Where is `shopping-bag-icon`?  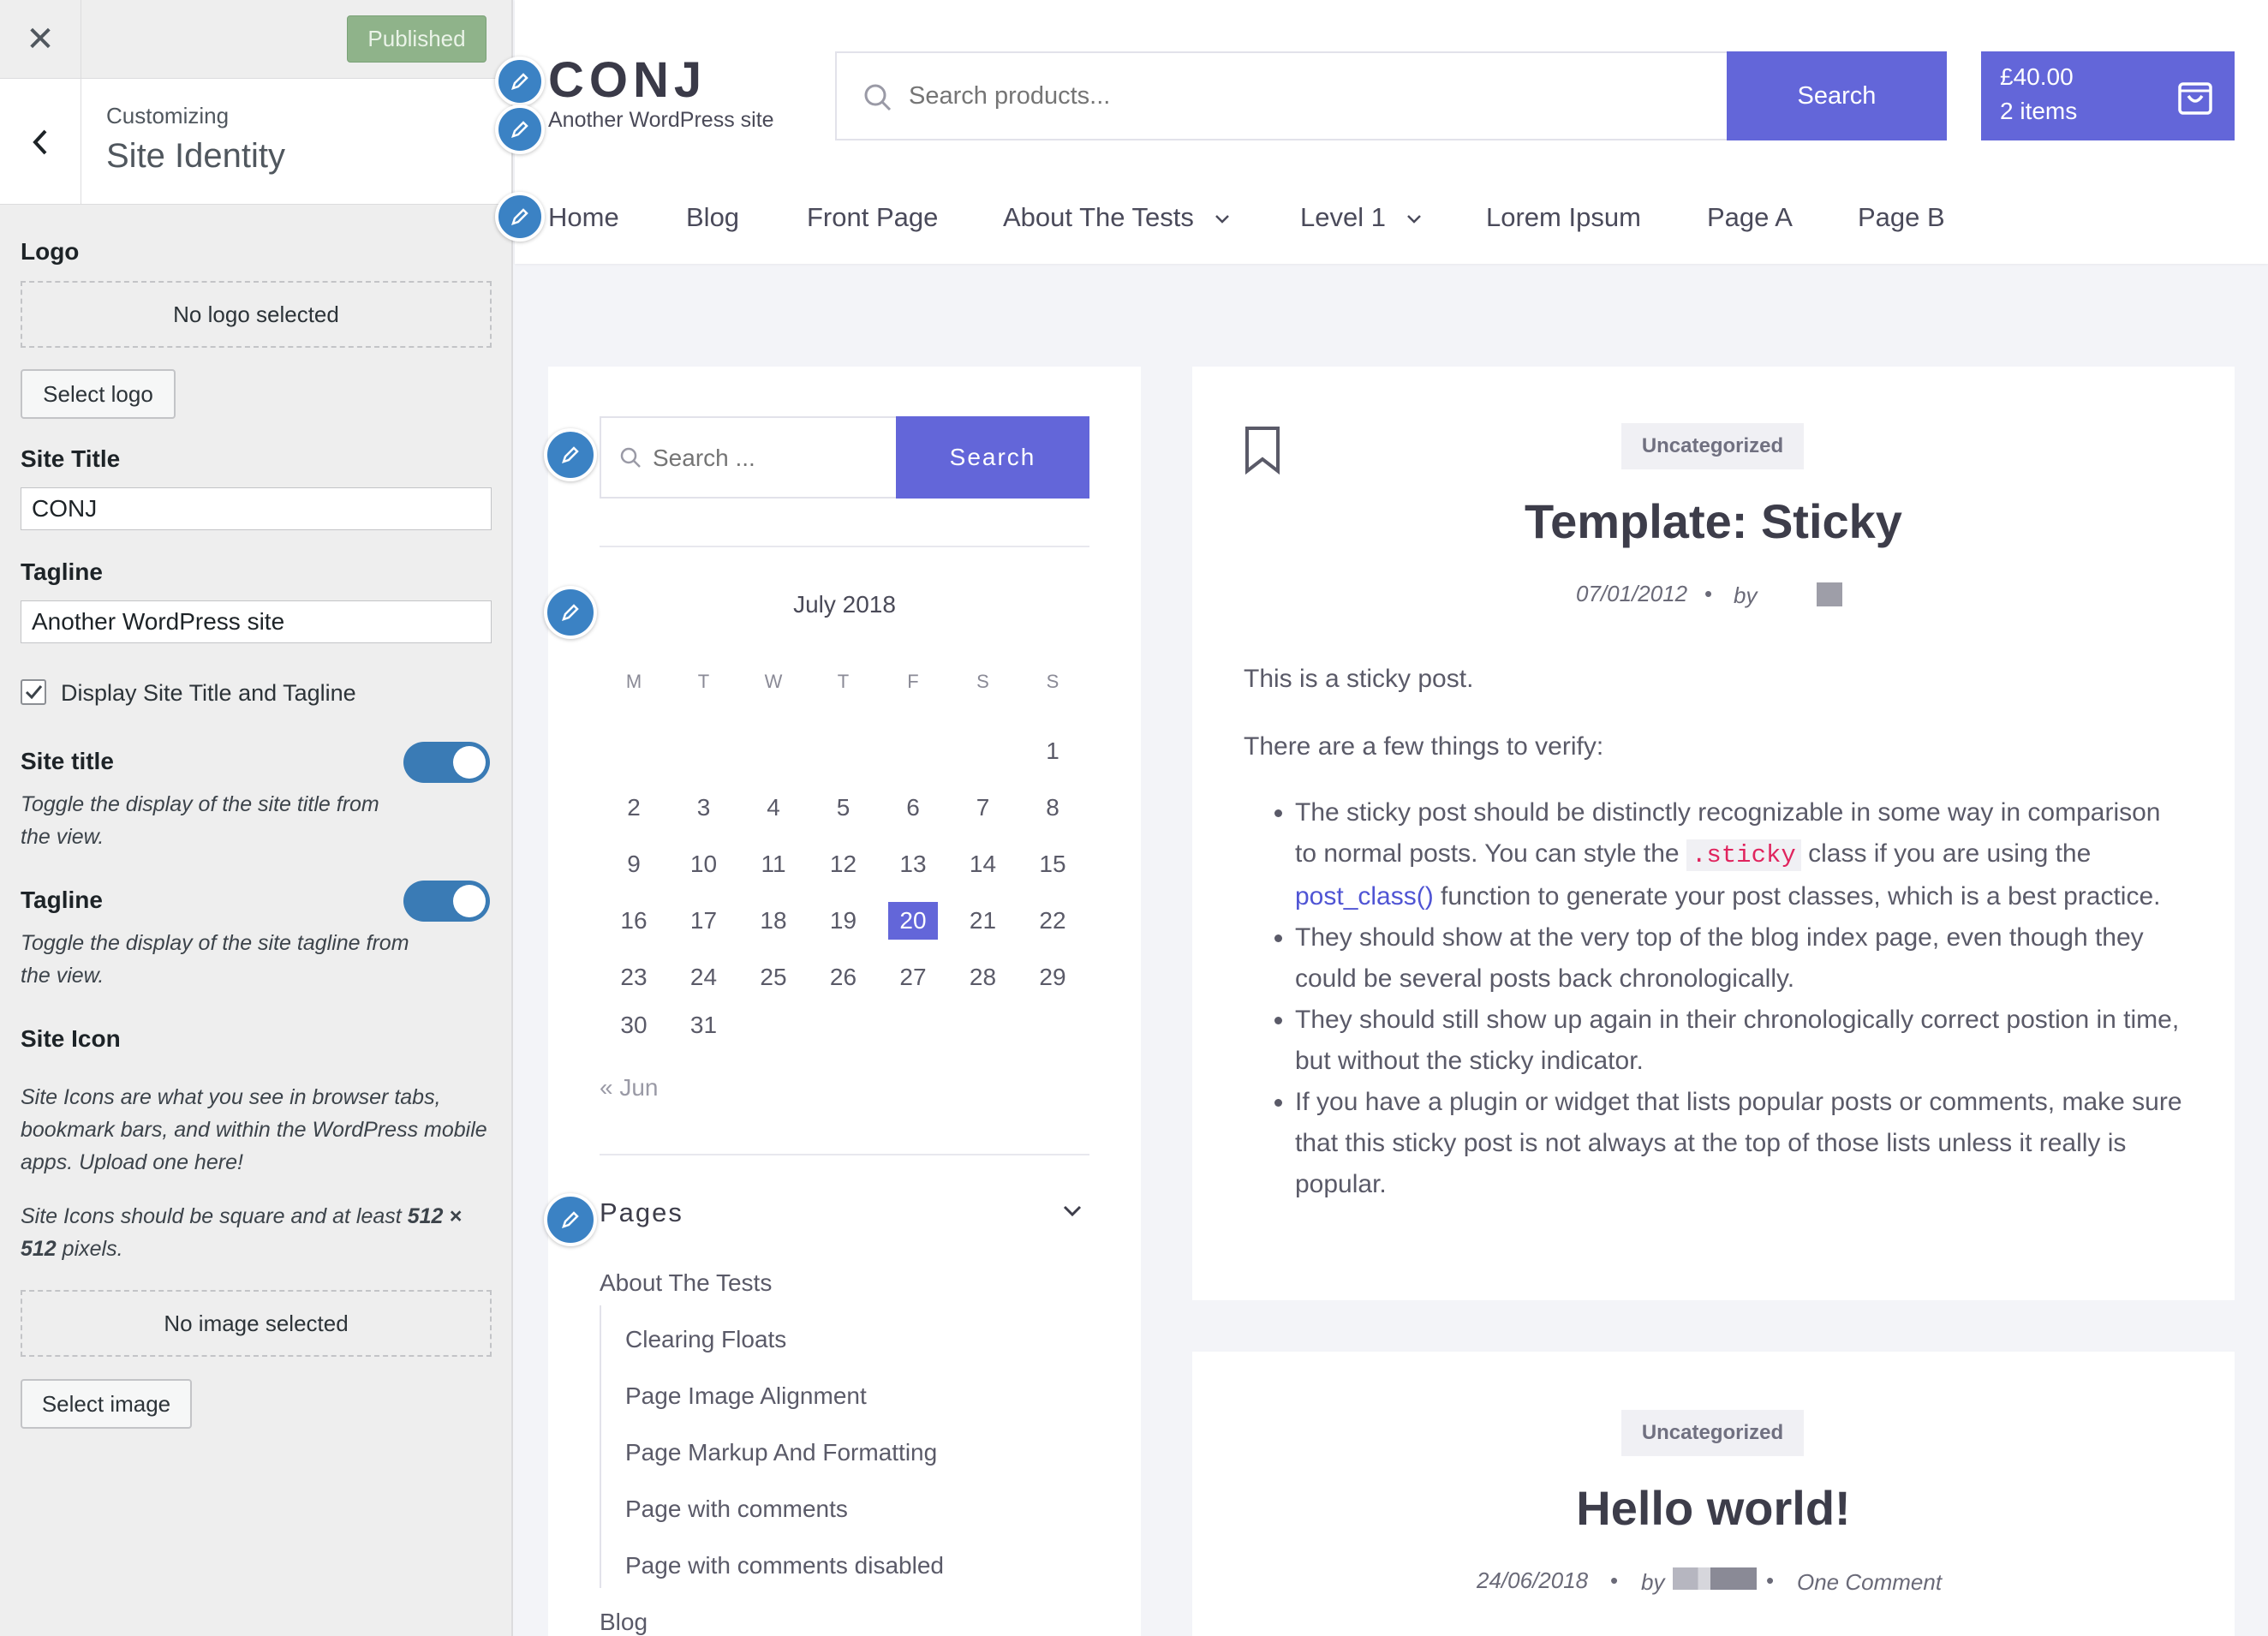 shopping-bag-icon is located at coordinates (2195, 98).